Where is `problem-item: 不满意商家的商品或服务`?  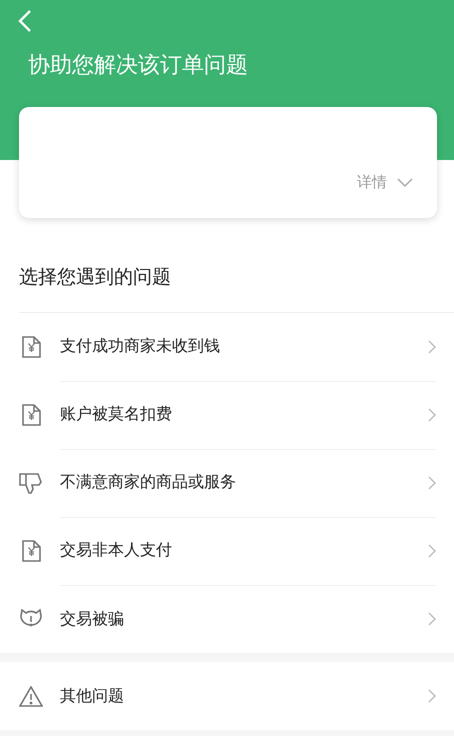 problem-item: 不满意商家的商品或服务 is located at coordinates (227, 483).